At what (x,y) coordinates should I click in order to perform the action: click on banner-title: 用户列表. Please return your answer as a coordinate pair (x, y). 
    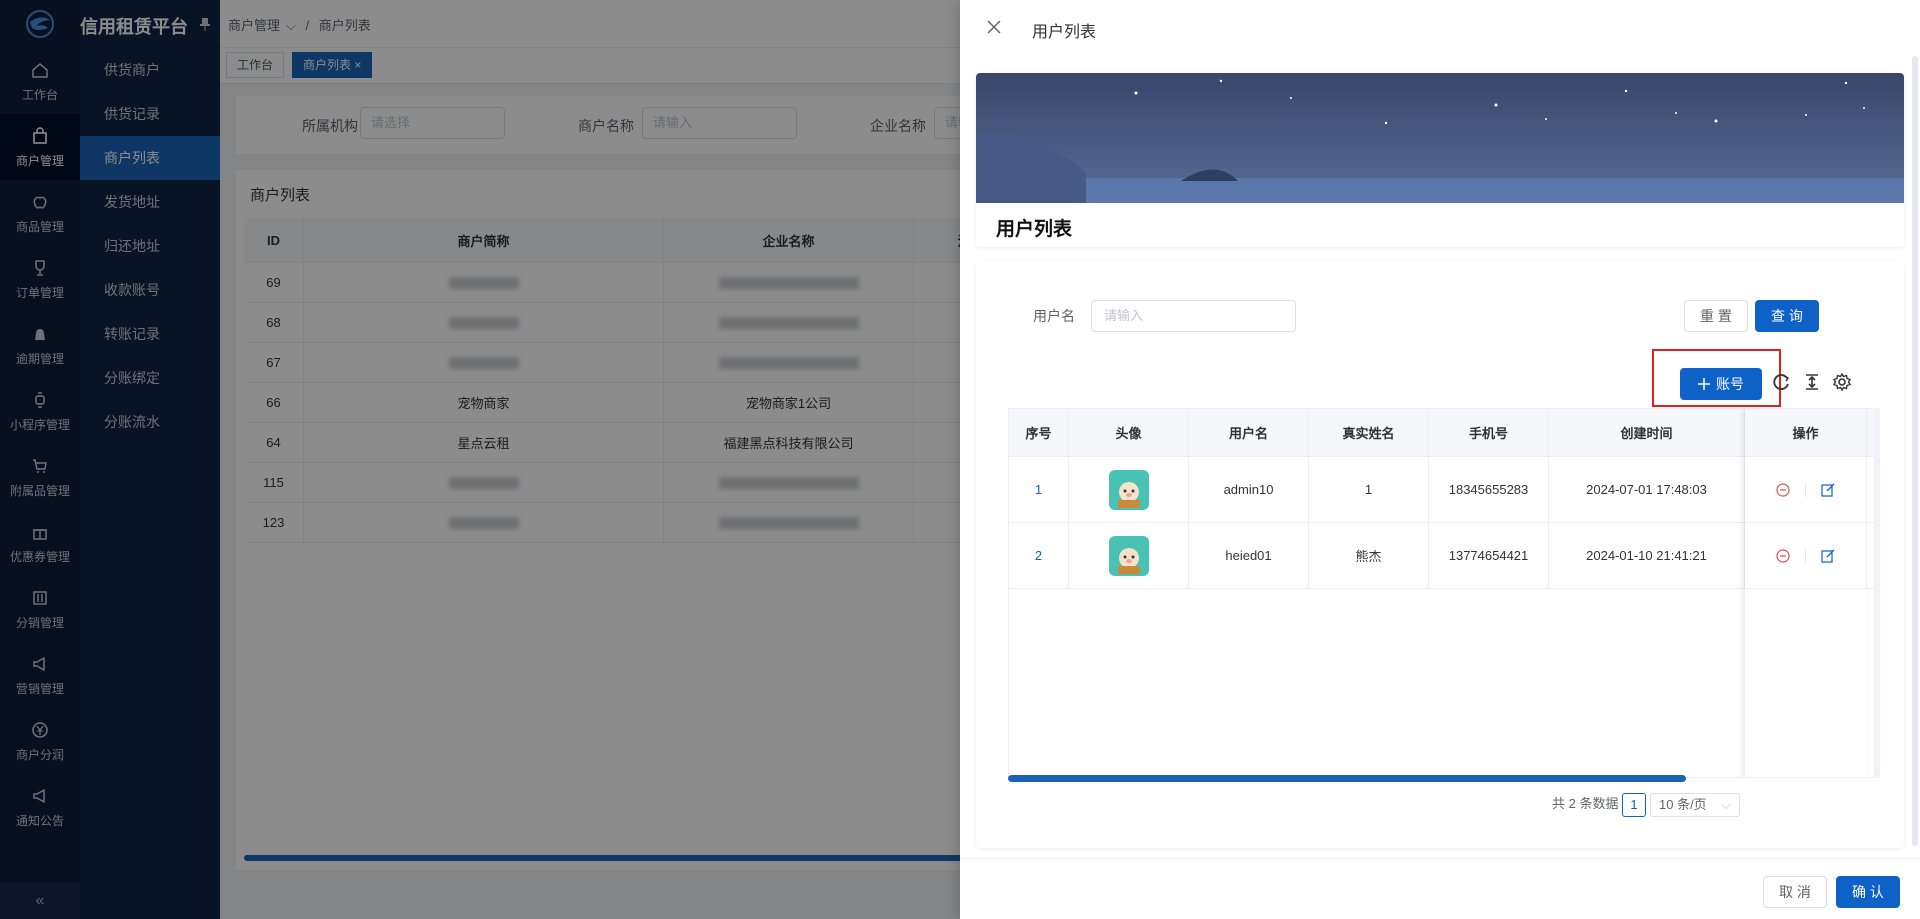
    Looking at the image, I should click on (1034, 229).